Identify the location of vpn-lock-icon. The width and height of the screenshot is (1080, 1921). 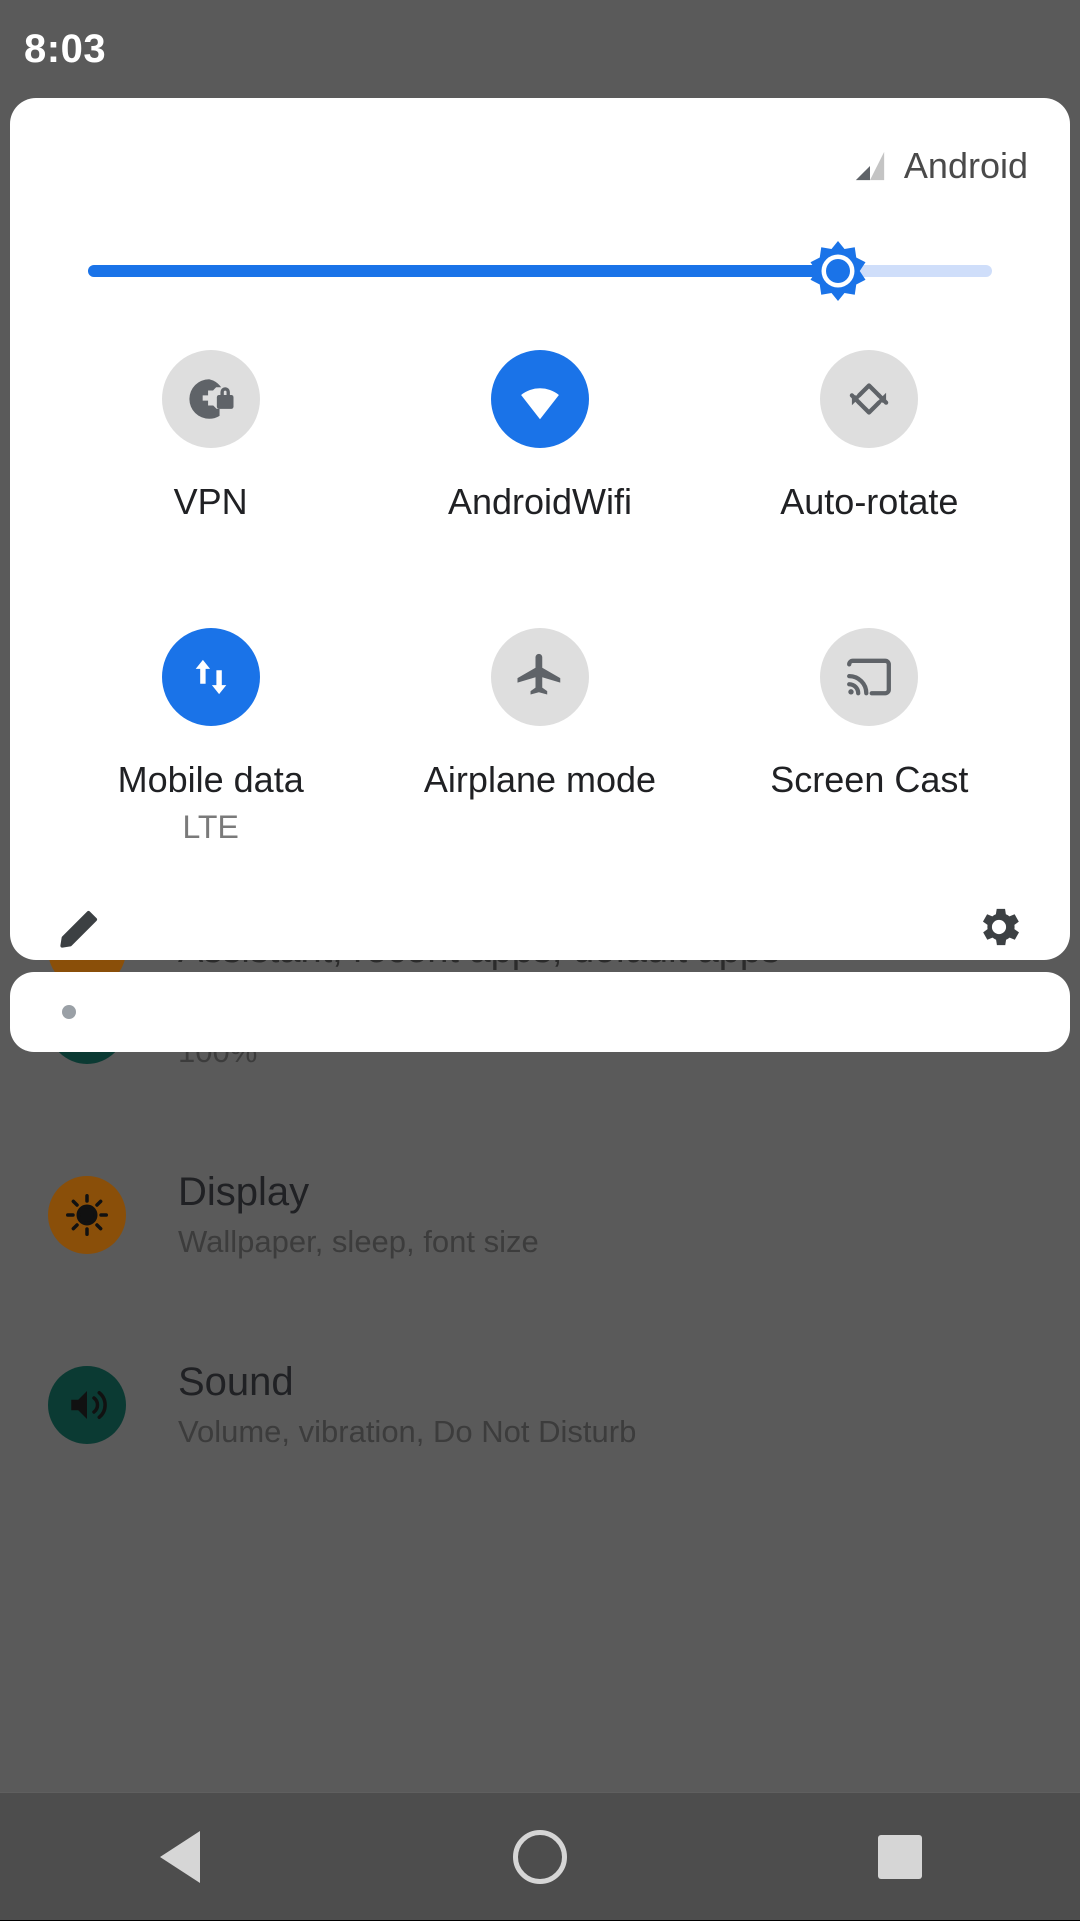
(210, 399).